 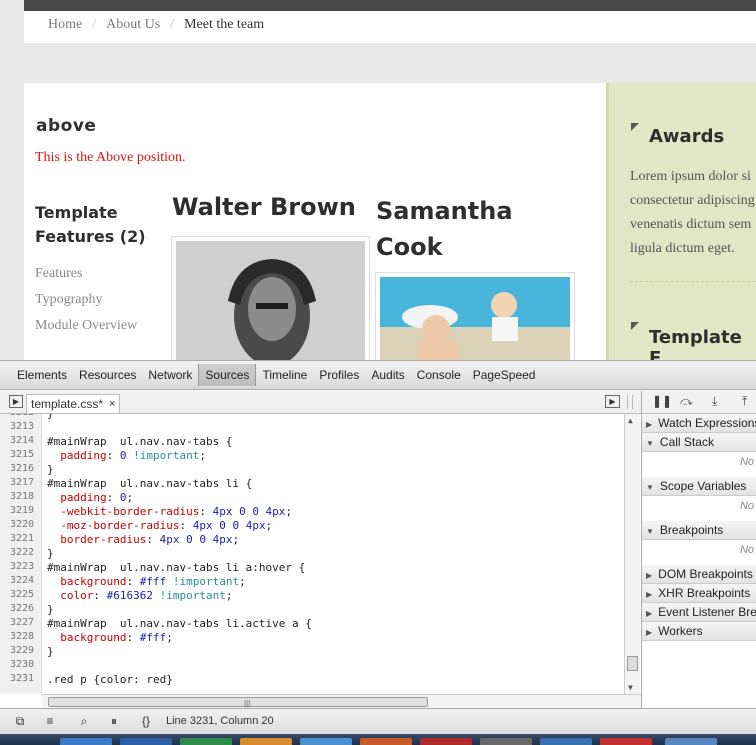 What do you see at coordinates (50, 721) in the screenshot?
I see `console-drawer-icon: ≡` at bounding box center [50, 721].